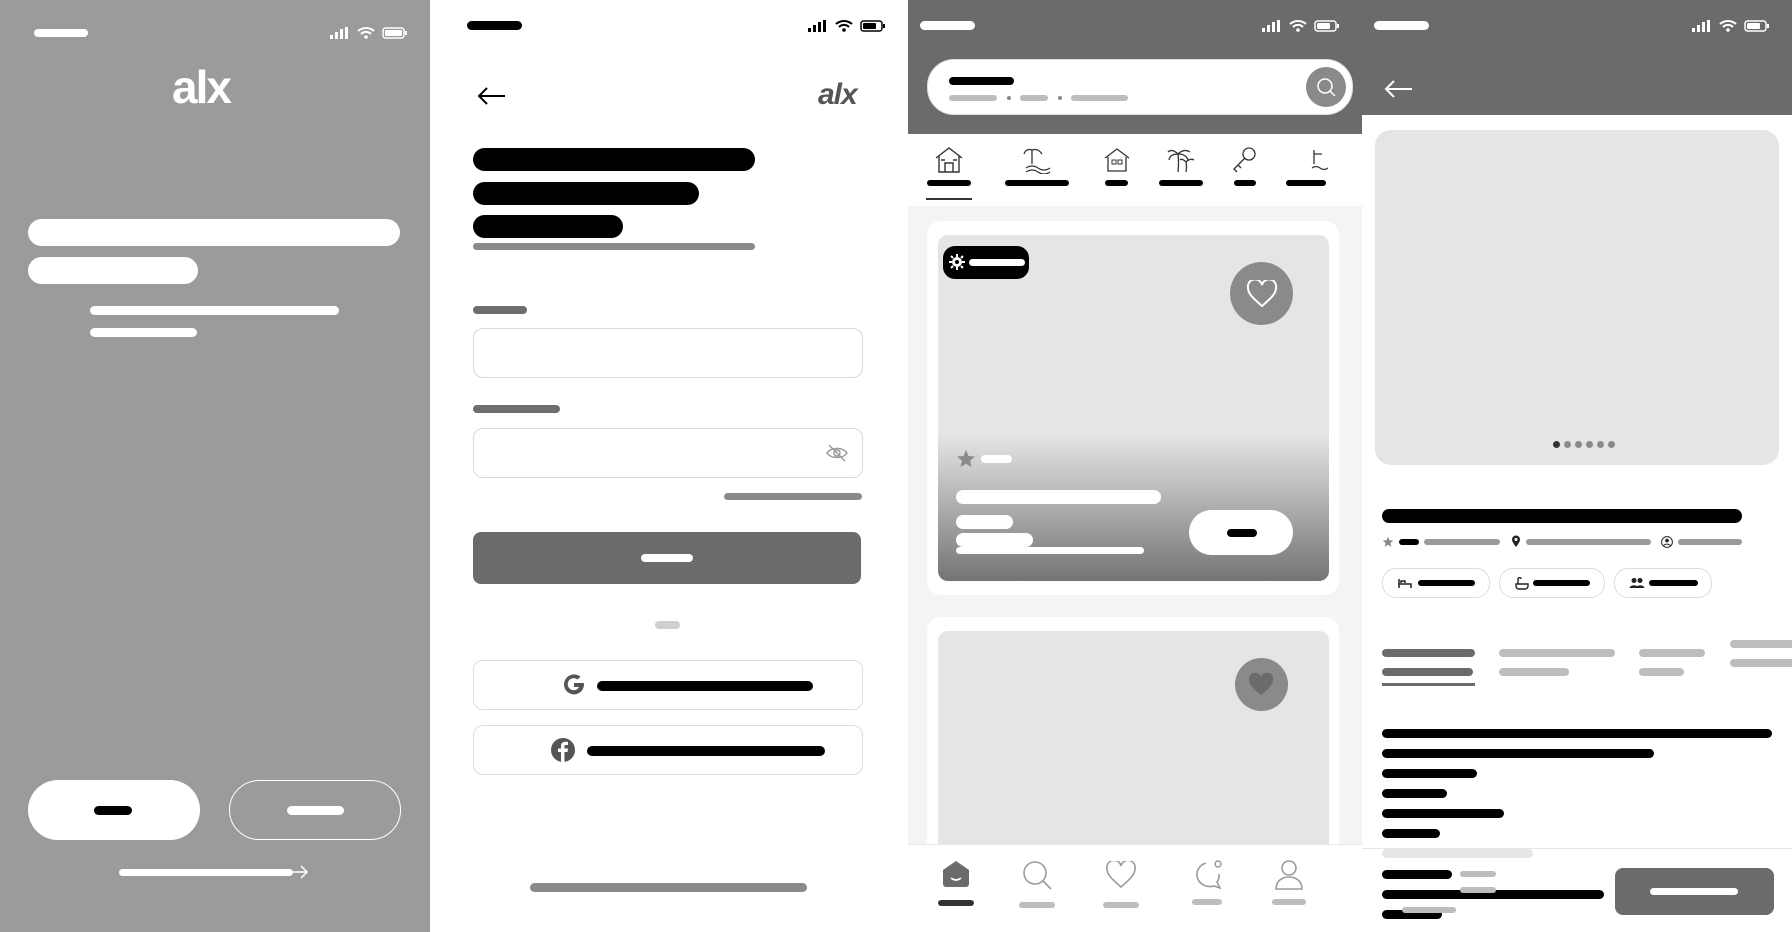 Image resolution: width=1792 pixels, height=932 pixels. Describe the element at coordinates (668, 453) in the screenshot. I see `password-field` at that location.